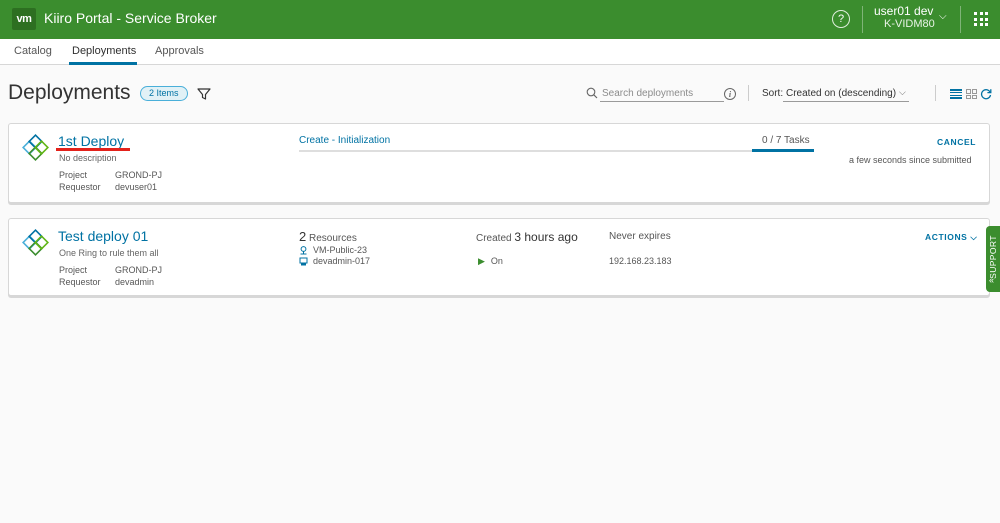  What do you see at coordinates (135, 282) in the screenshot?
I see `requestor-value: devadmin` at bounding box center [135, 282].